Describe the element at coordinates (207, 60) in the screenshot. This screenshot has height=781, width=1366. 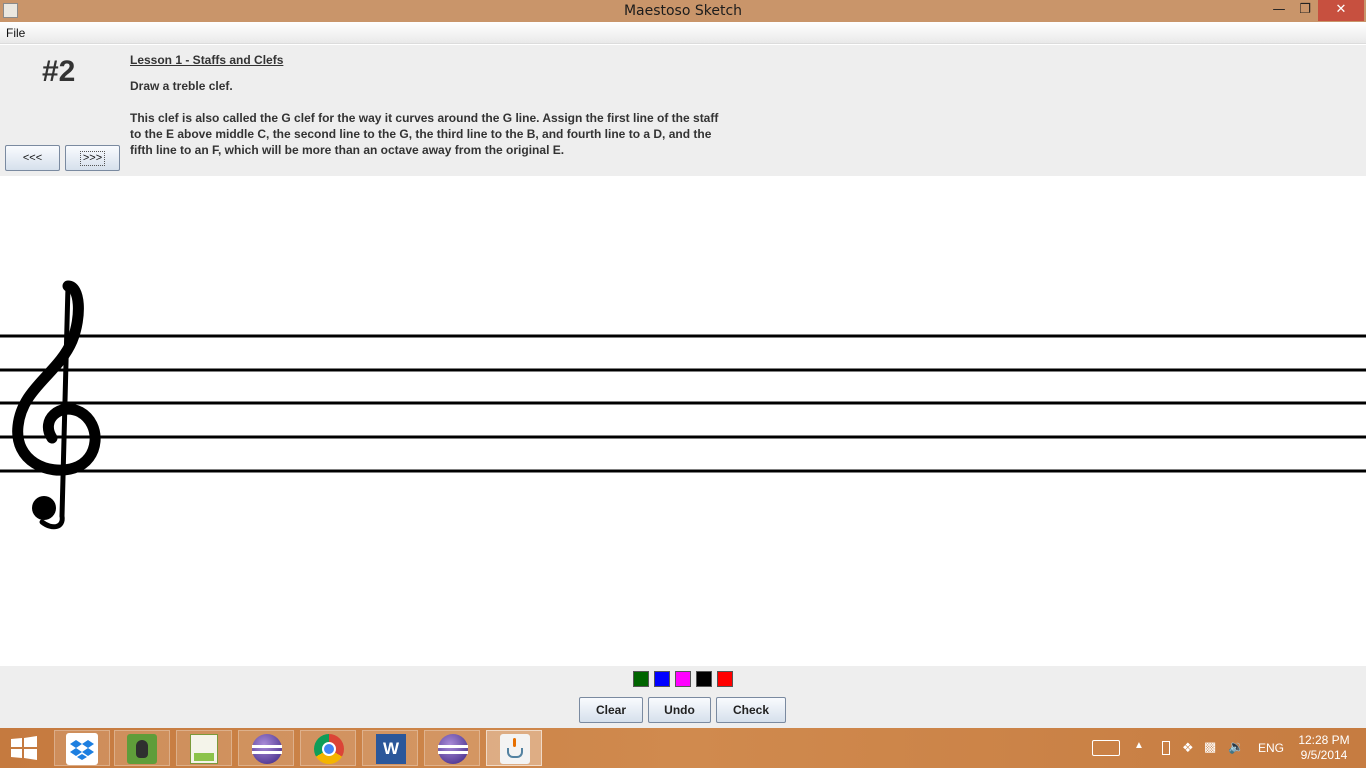
I see `lesson-heading: Lesson 1 - Staffs and Clefs` at that location.